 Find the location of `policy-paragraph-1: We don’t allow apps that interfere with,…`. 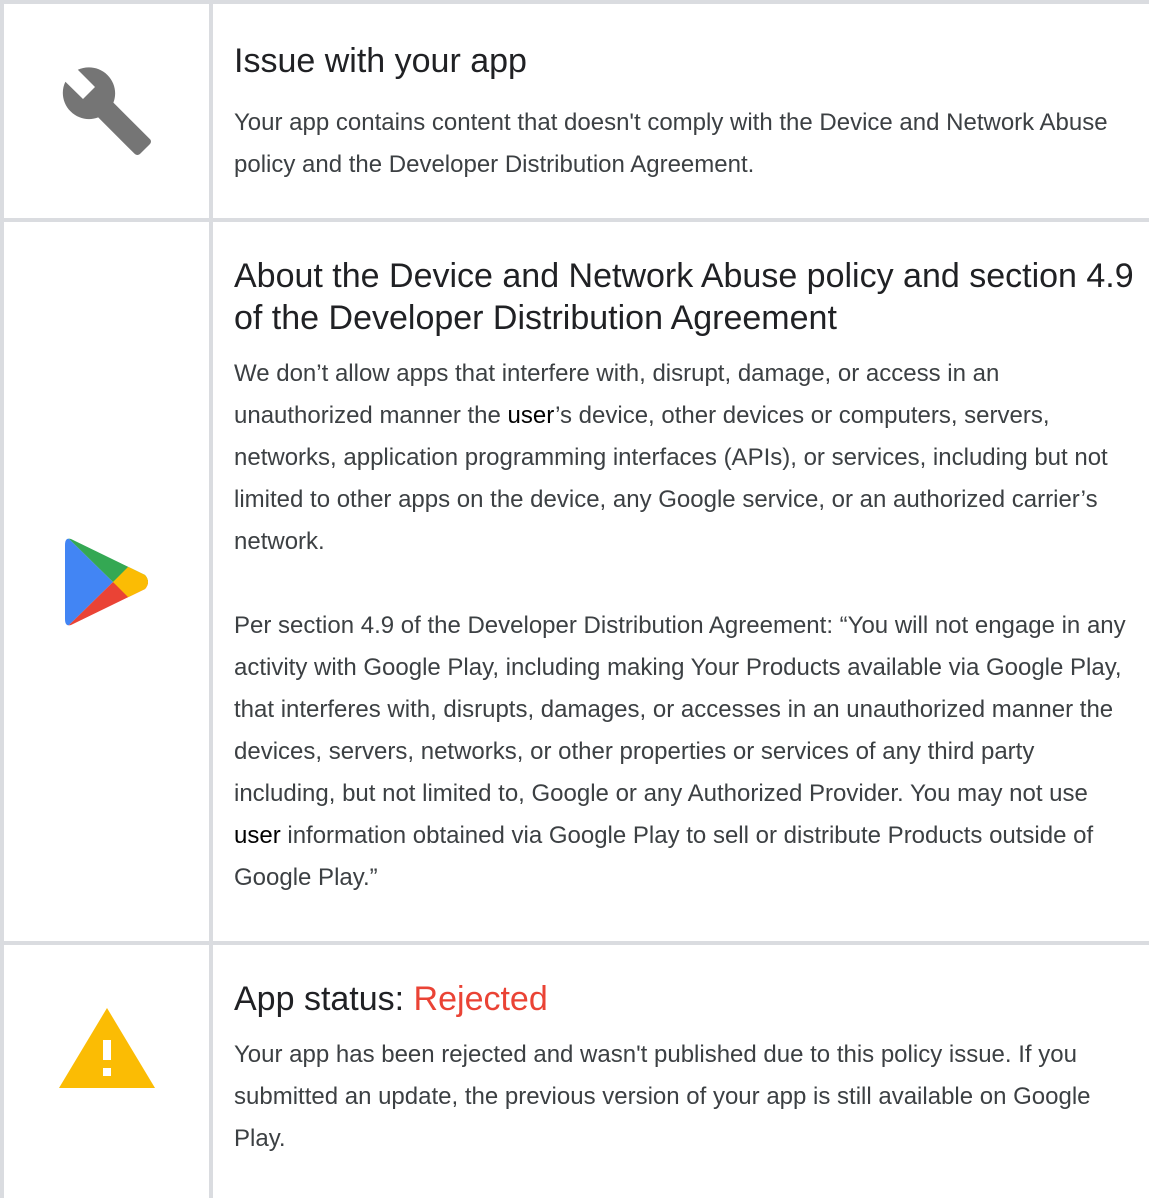

policy-paragraph-1: We don’t allow apps that interfere with,… is located at coordinates (684, 458).